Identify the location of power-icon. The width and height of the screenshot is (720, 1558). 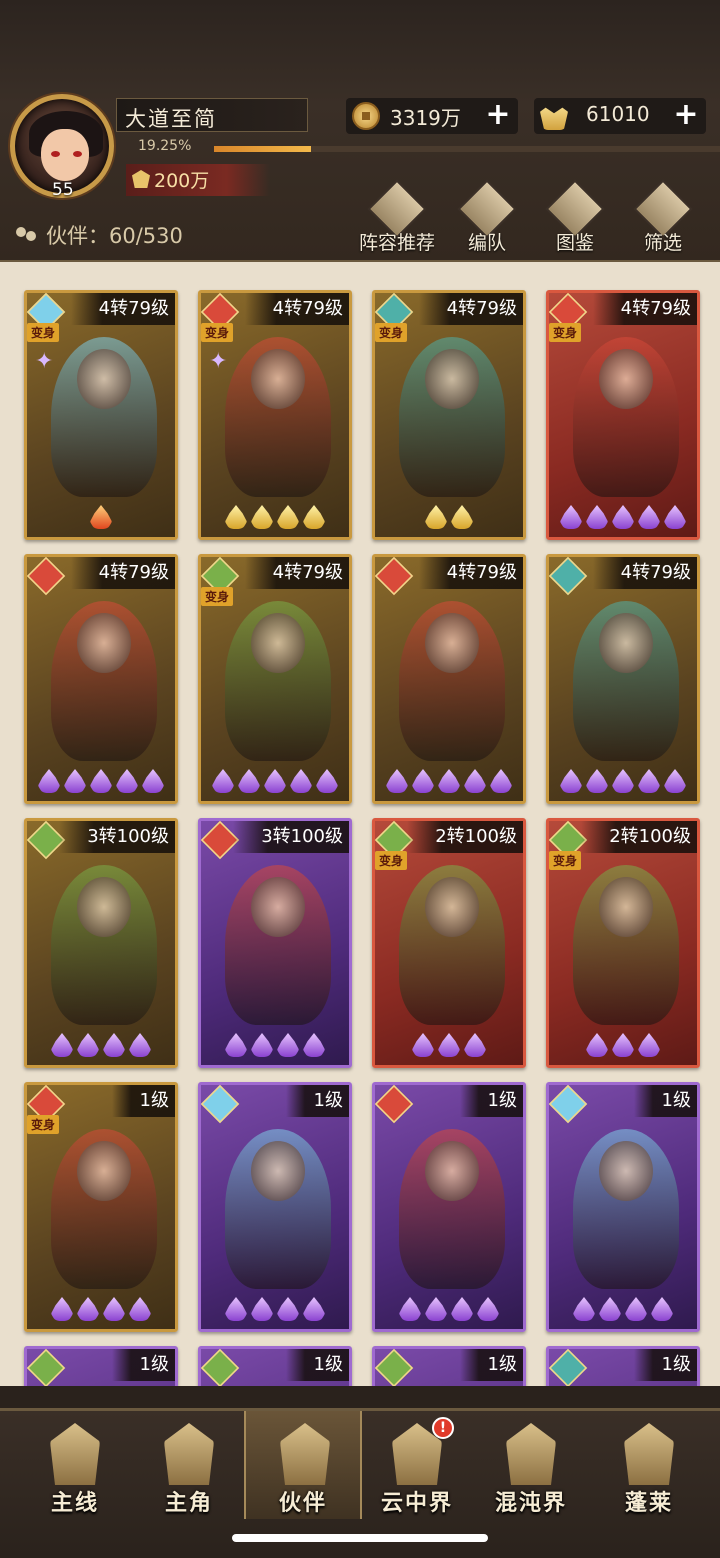
(141, 179).